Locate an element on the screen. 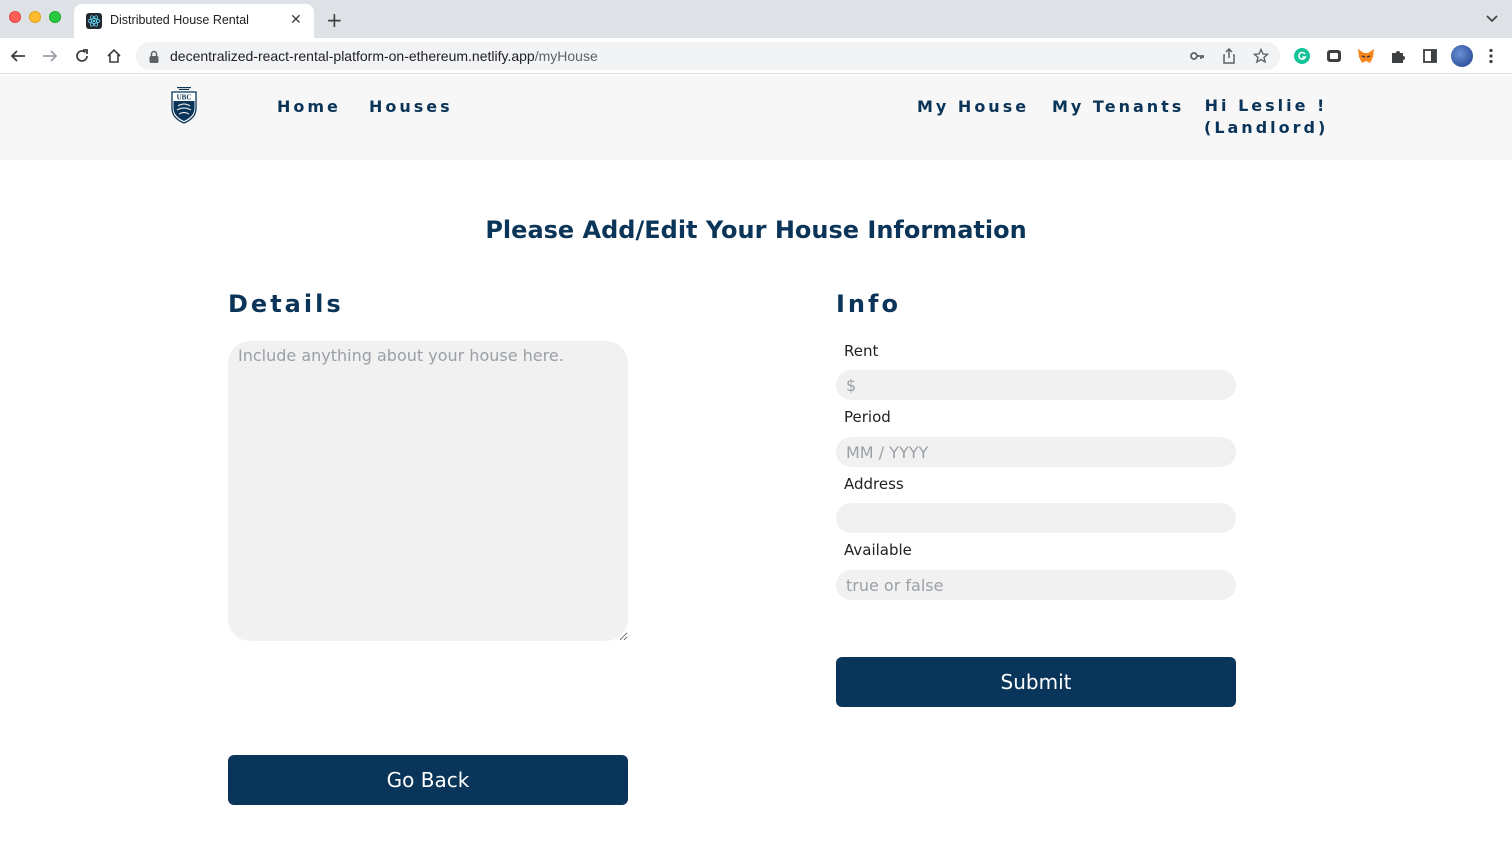 Image resolution: width=1512 pixels, height=864 pixels. window-close-button is located at coordinates (15, 17).